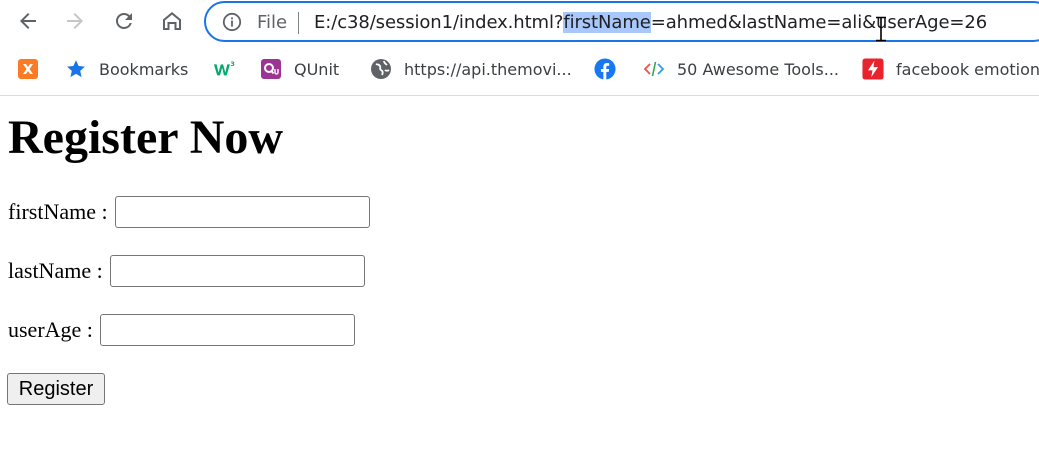  What do you see at coordinates (227, 330) in the screenshot?
I see `user-age-input` at bounding box center [227, 330].